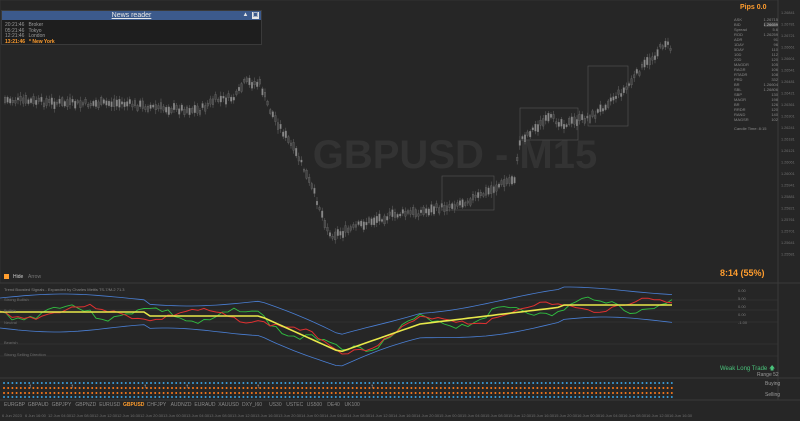 This screenshot has width=800, height=421. Describe the element at coordinates (109, 405) in the screenshot. I see `symbol-tab-eurusd: EURUSD` at that location.